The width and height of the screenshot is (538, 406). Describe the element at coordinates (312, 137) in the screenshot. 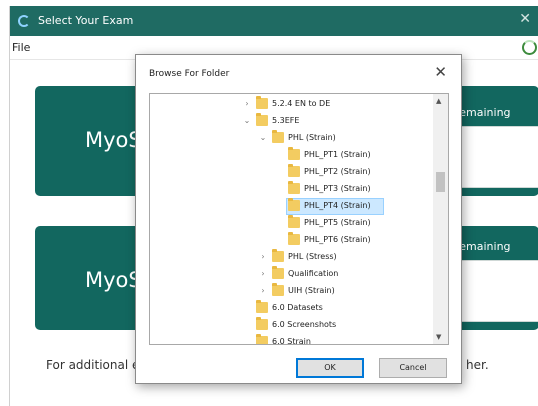

I see `tree-node-label: PHL (Strain)` at that location.